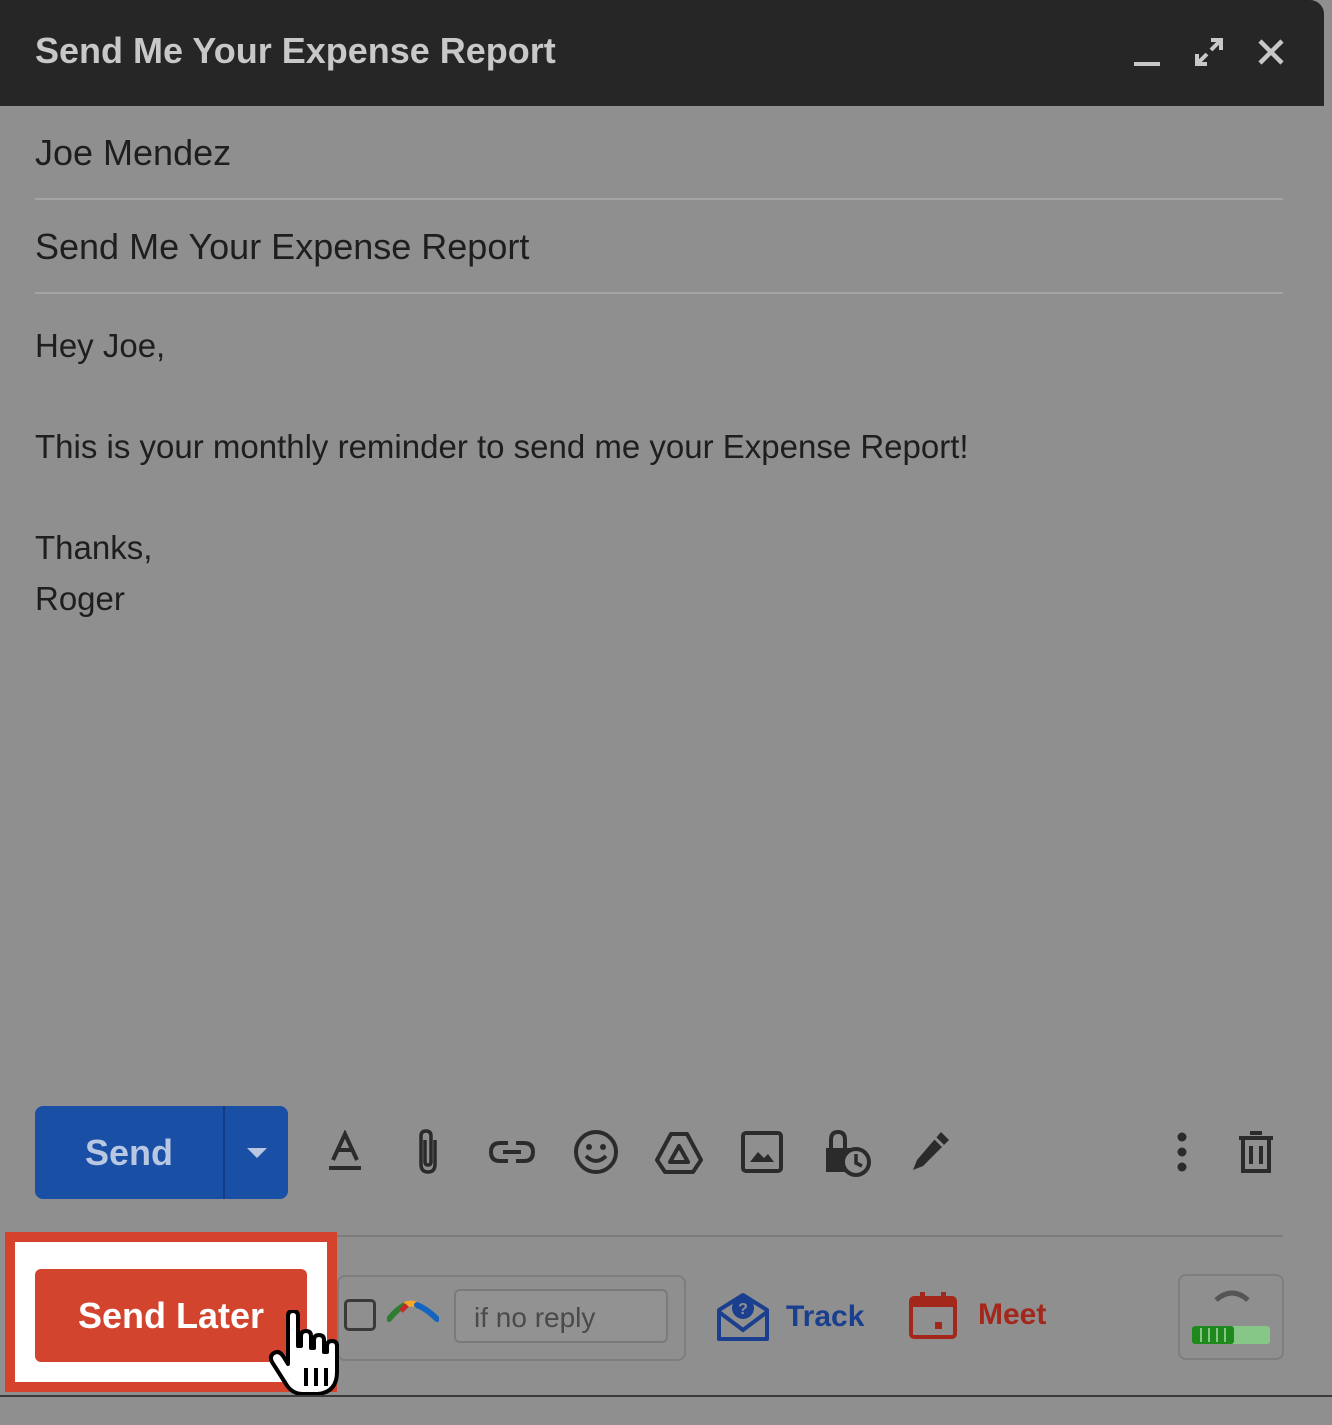 Image resolution: width=1332 pixels, height=1425 pixels. I want to click on reminder-checkbox, so click(360, 1315).